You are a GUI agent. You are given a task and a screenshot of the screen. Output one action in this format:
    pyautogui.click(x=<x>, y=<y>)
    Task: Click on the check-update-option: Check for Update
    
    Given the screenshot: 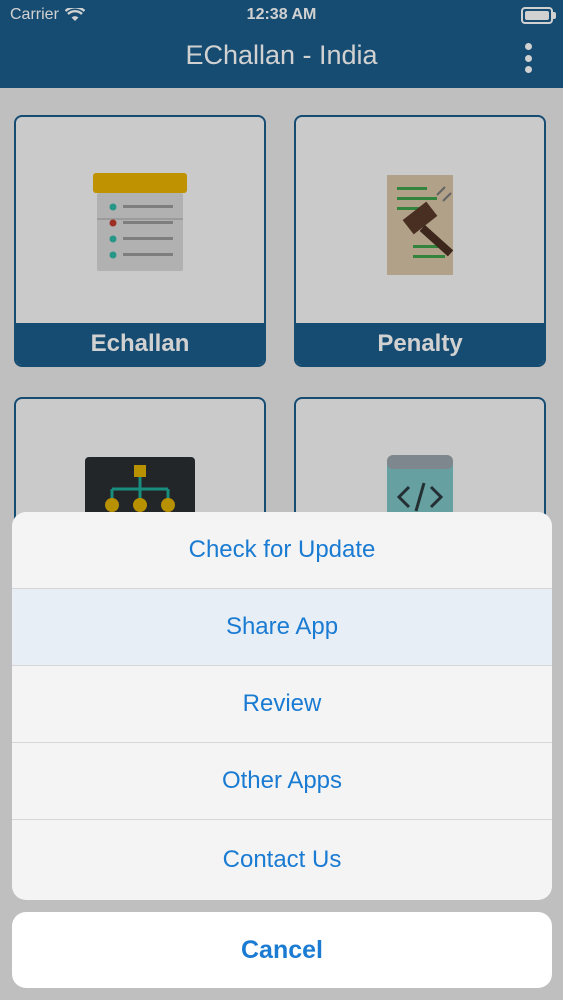 What is the action you would take?
    pyautogui.click(x=282, y=550)
    